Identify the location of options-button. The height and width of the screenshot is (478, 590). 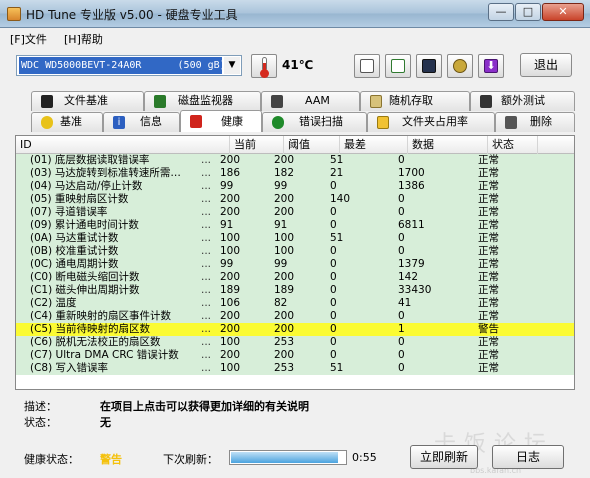
(460, 66).